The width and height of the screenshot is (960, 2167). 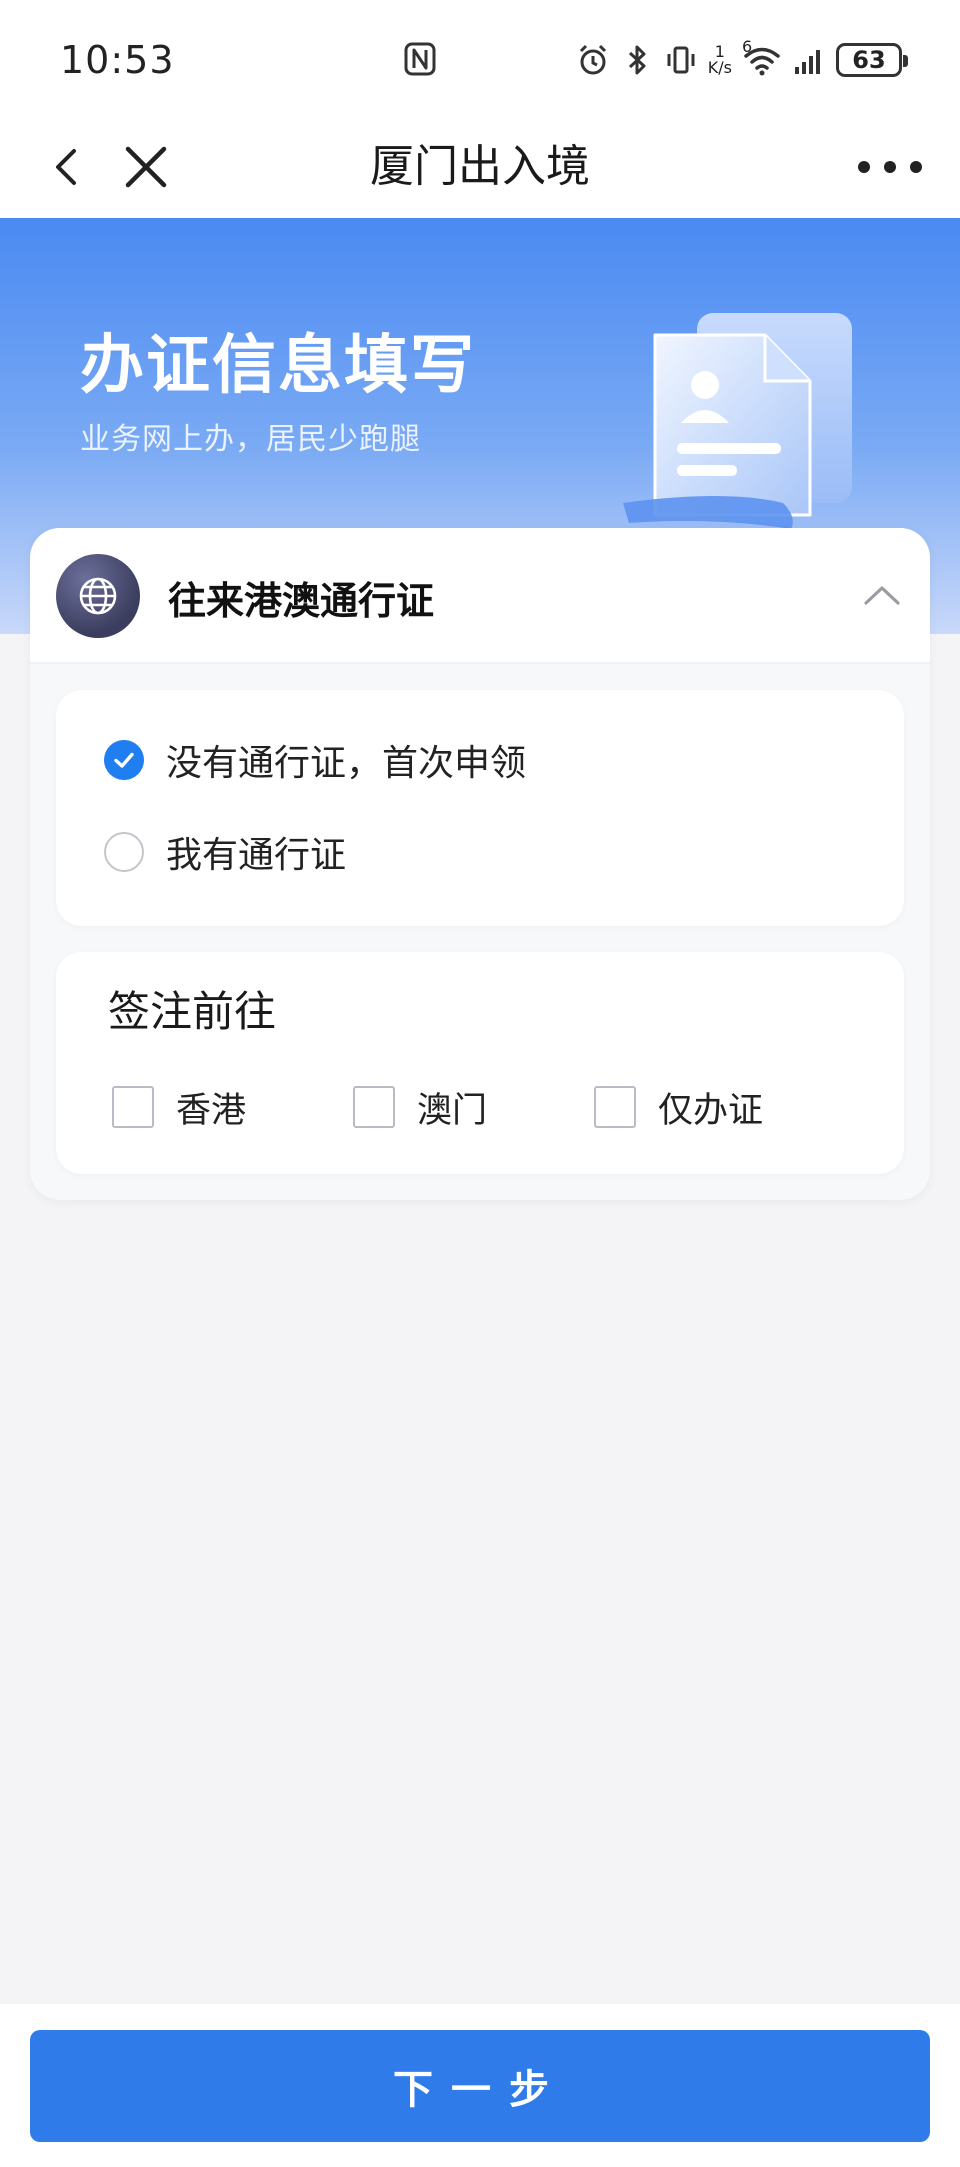 I want to click on next-step-button: 下一步, so click(x=480, y=2086).